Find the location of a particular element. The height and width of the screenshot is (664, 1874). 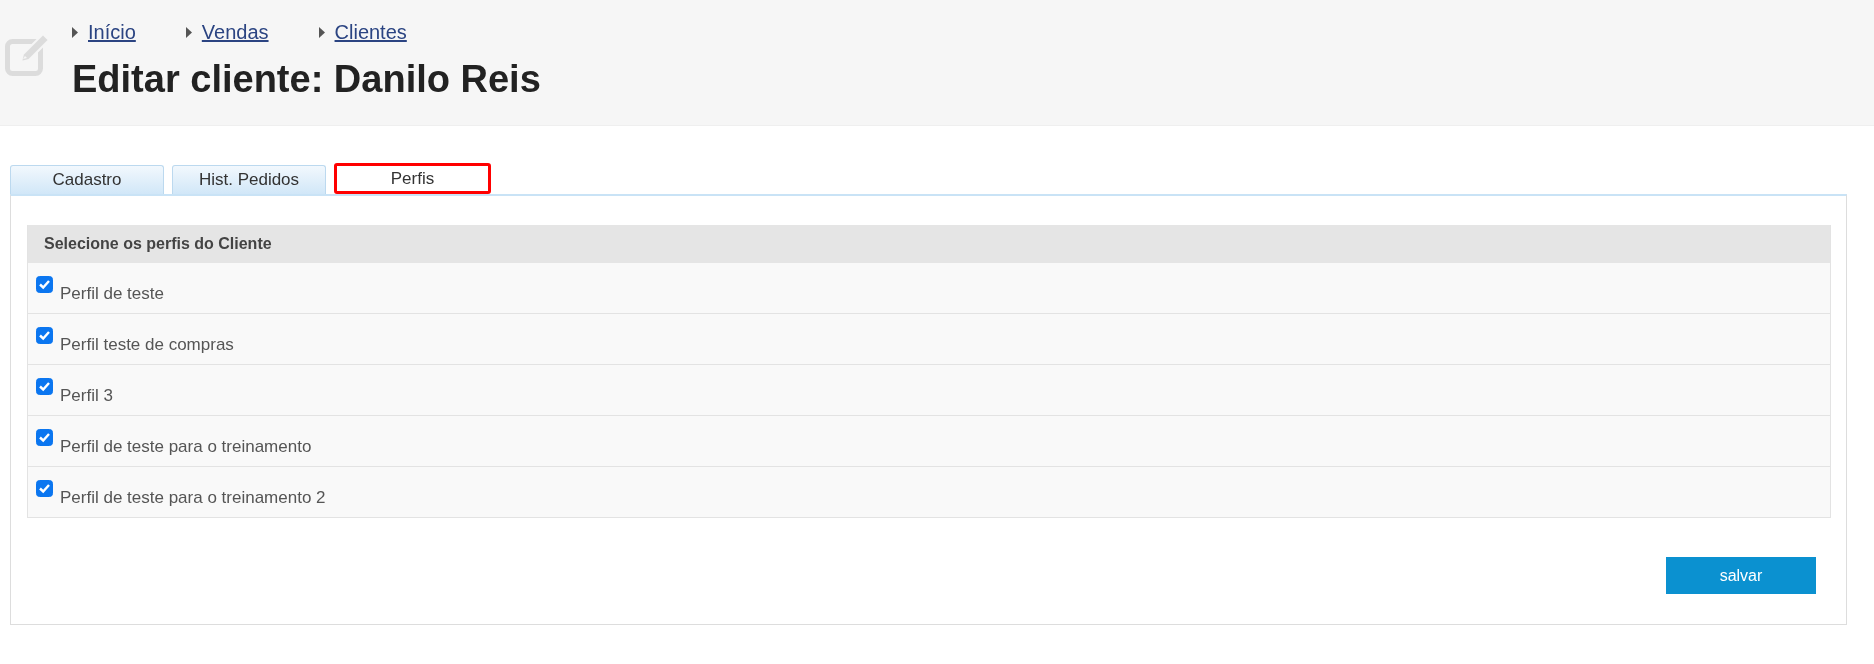

page-title: Editar cliente: Danilo Reis is located at coordinates (306, 79).